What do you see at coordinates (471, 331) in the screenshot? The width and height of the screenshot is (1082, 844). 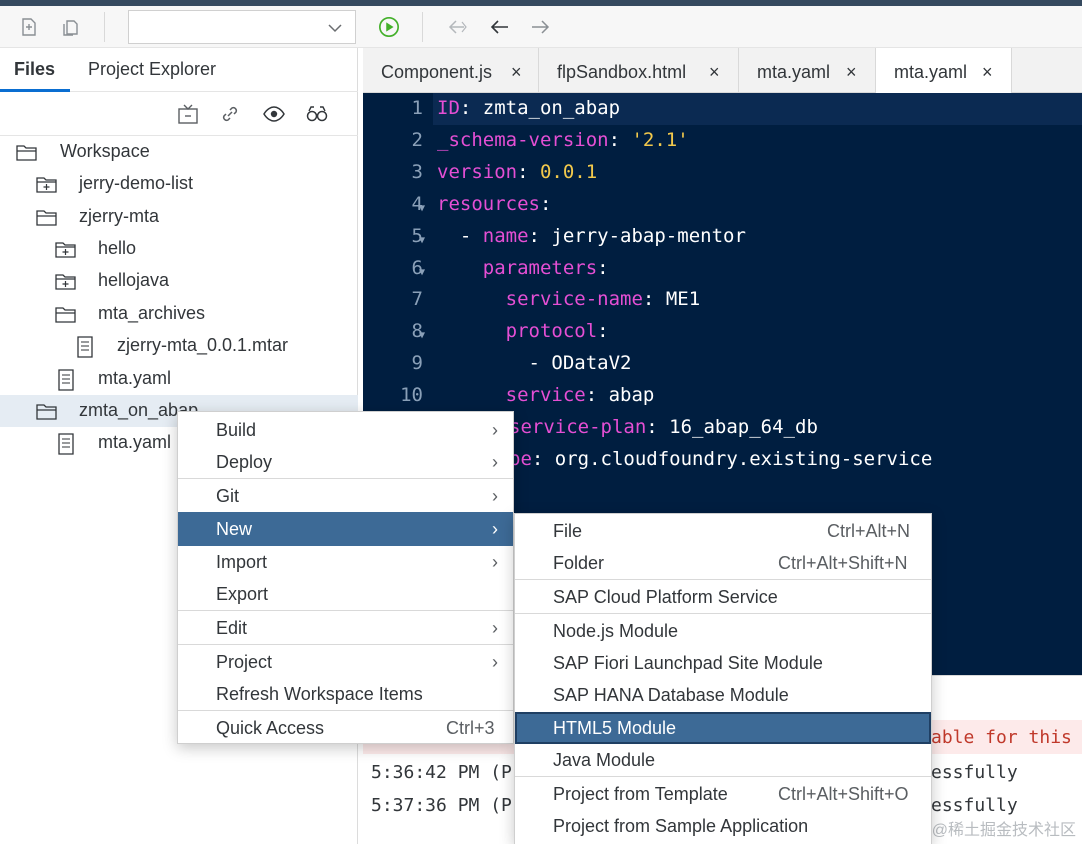 I see `yaml-indent` at bounding box center [471, 331].